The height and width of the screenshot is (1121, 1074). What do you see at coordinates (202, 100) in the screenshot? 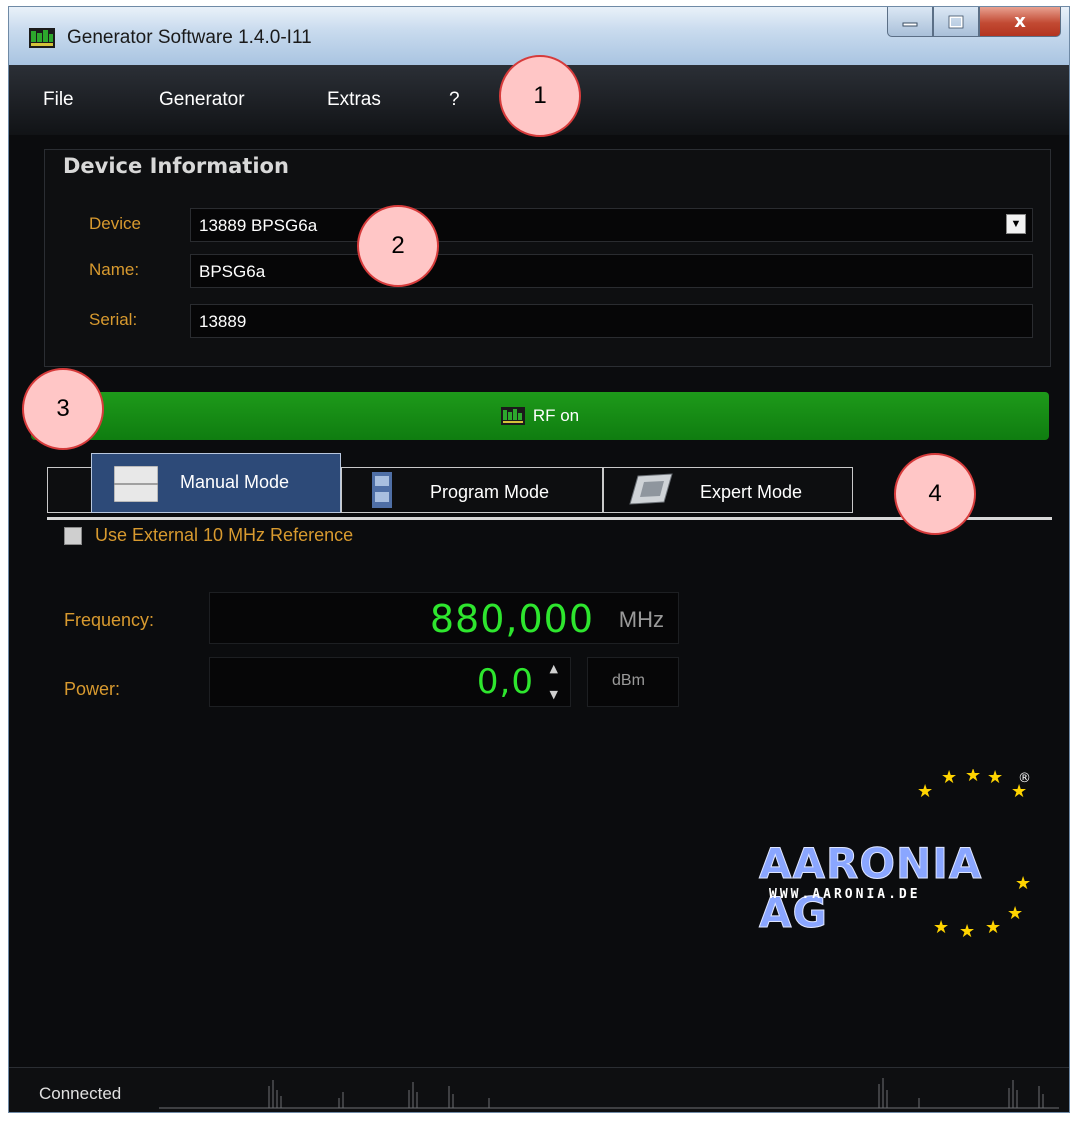
I see `menu-generator: Generator` at bounding box center [202, 100].